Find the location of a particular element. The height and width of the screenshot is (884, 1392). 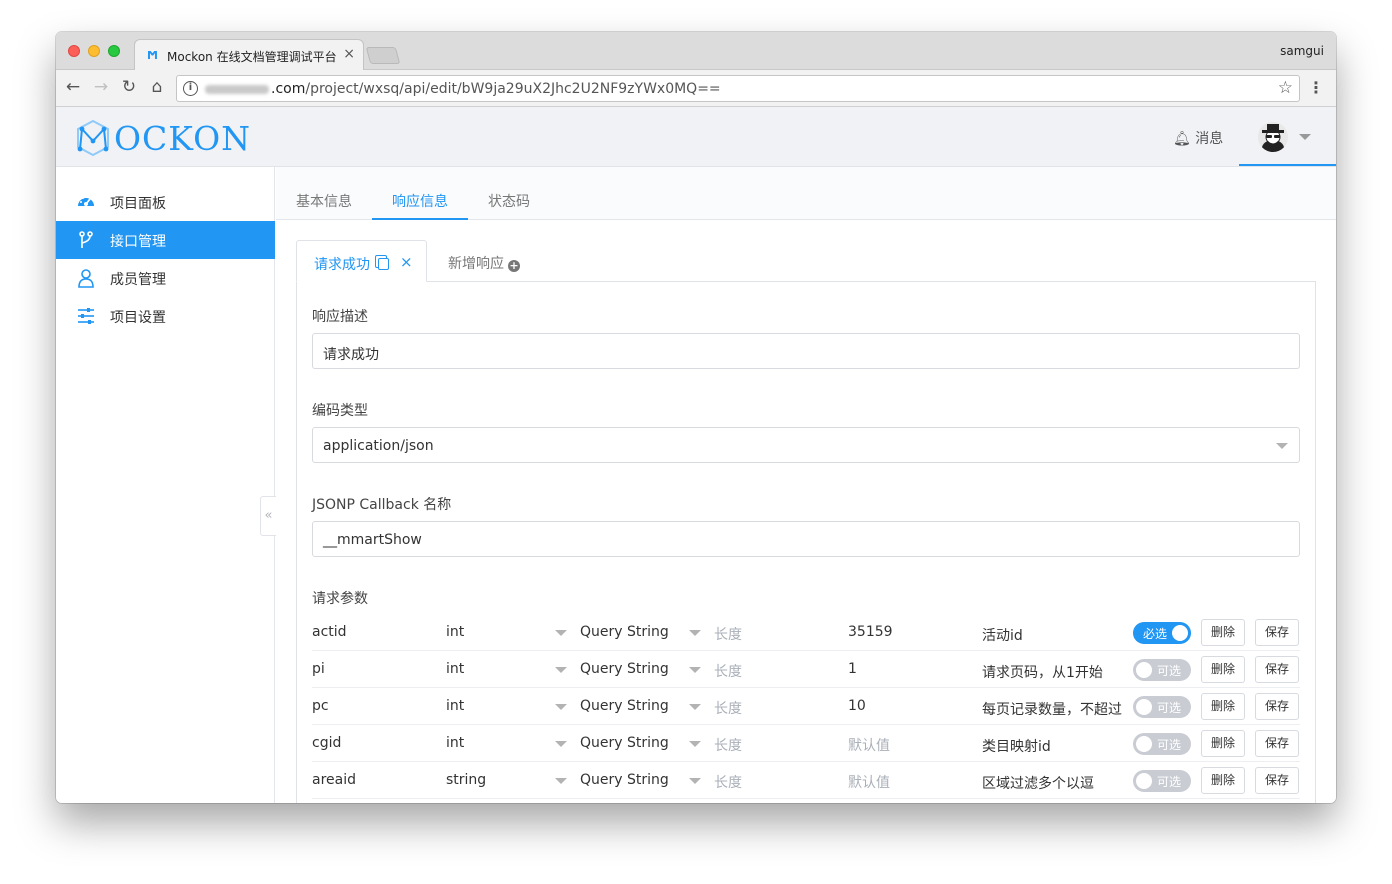

sidebar-item-settings: 项目设置 is located at coordinates (165, 316).